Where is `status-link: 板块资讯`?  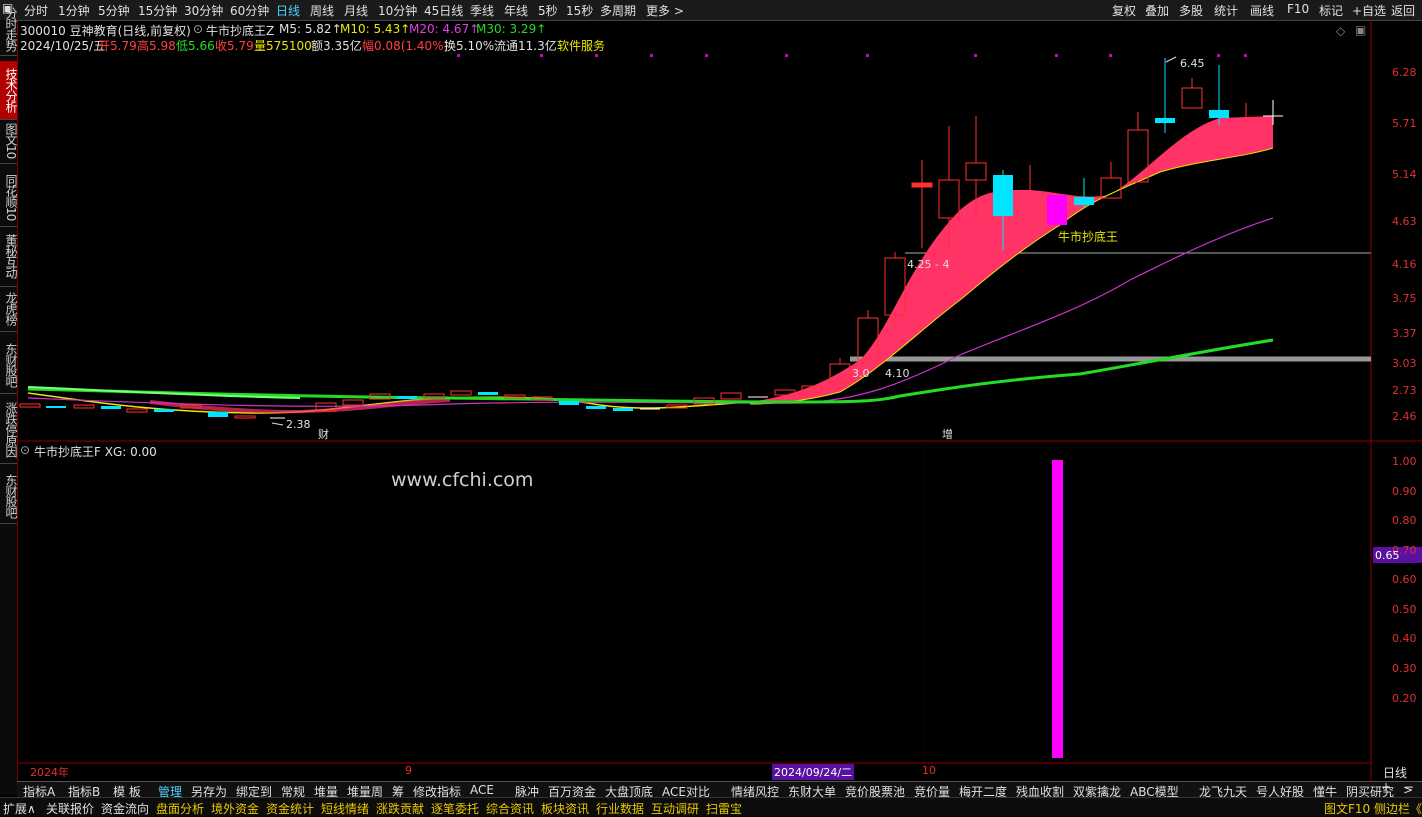 status-link: 板块资讯 is located at coordinates (565, 808).